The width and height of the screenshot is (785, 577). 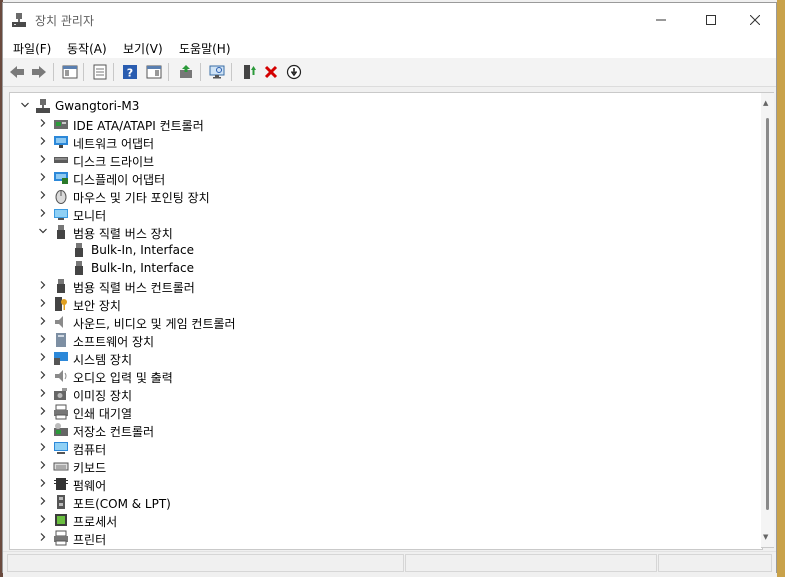 What do you see at coordinates (97, 306) in the screenshot?
I see `tree-node-label: 보안 장치` at bounding box center [97, 306].